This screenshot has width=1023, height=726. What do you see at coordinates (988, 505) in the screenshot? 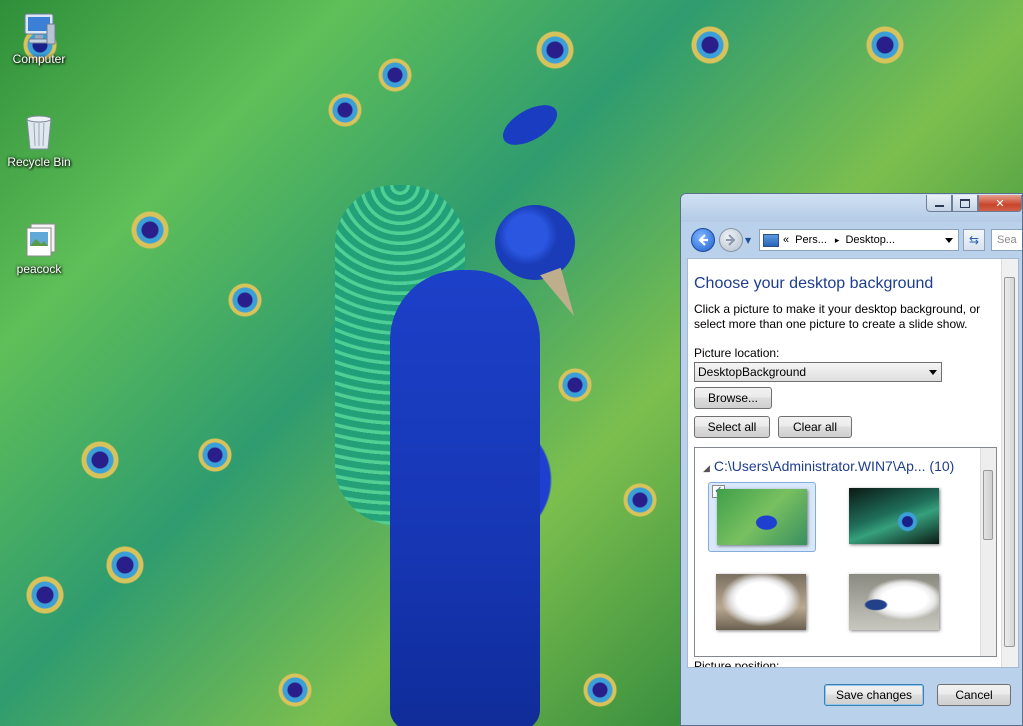
I see `gallery-scroll-thumb` at bounding box center [988, 505].